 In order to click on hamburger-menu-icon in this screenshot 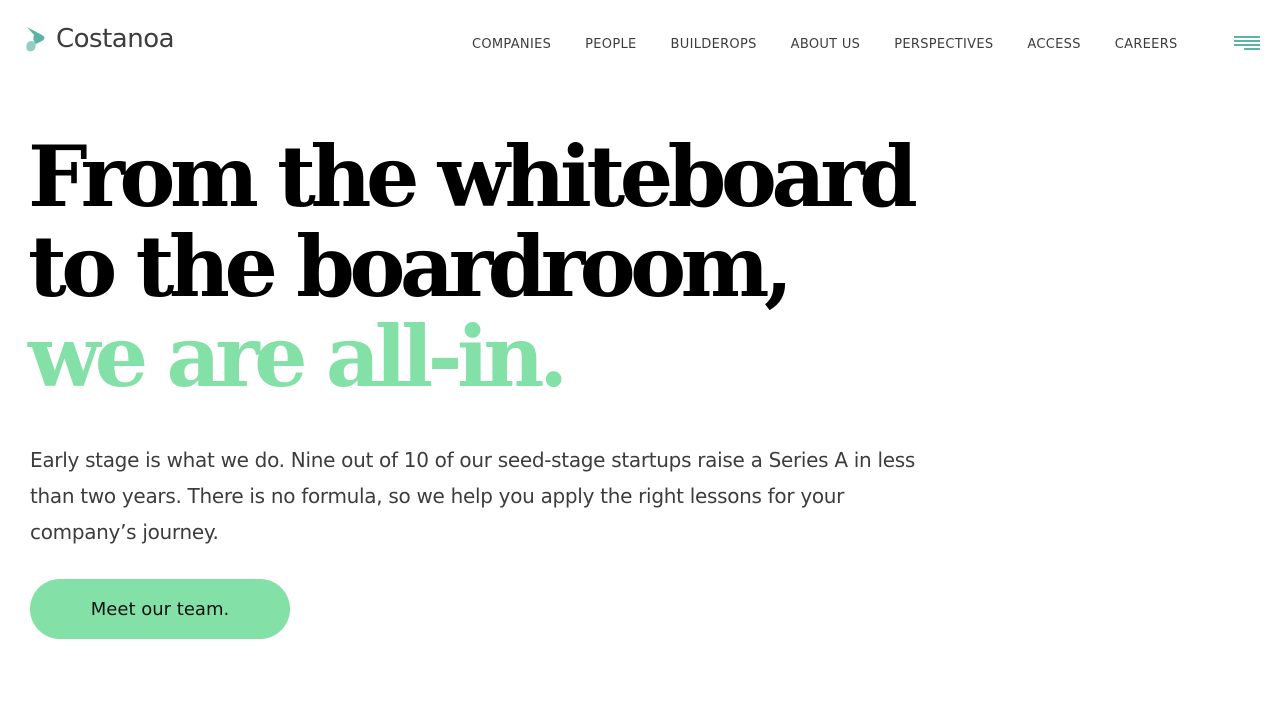, I will do `click(1247, 44)`.